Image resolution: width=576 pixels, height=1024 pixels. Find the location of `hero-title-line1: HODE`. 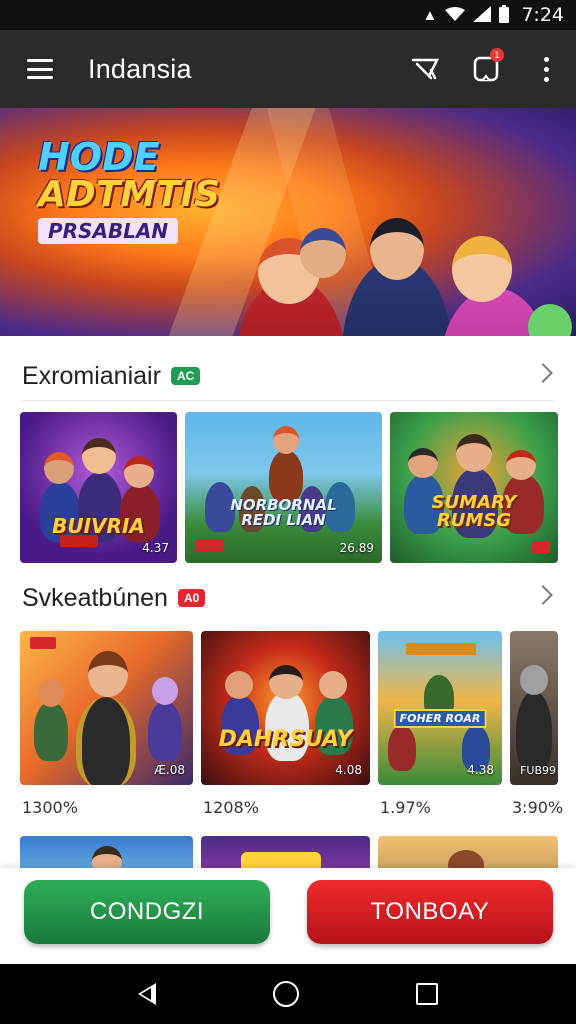

hero-title-line1: HODE is located at coordinates (99, 157).